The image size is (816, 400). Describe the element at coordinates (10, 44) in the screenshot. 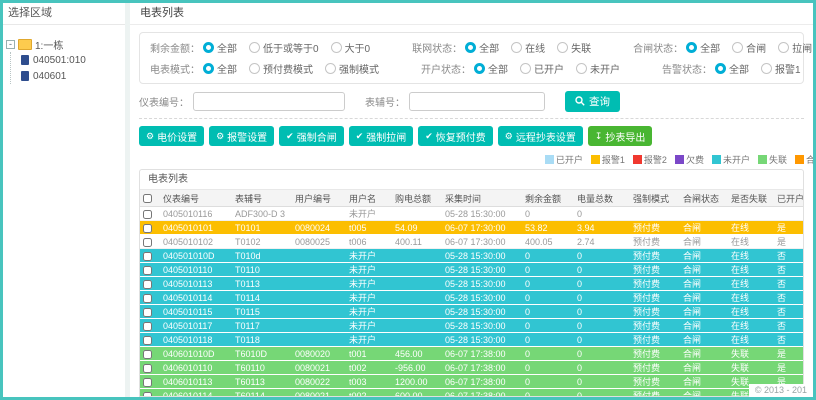

I see `tree-expand-toggle-icon` at that location.